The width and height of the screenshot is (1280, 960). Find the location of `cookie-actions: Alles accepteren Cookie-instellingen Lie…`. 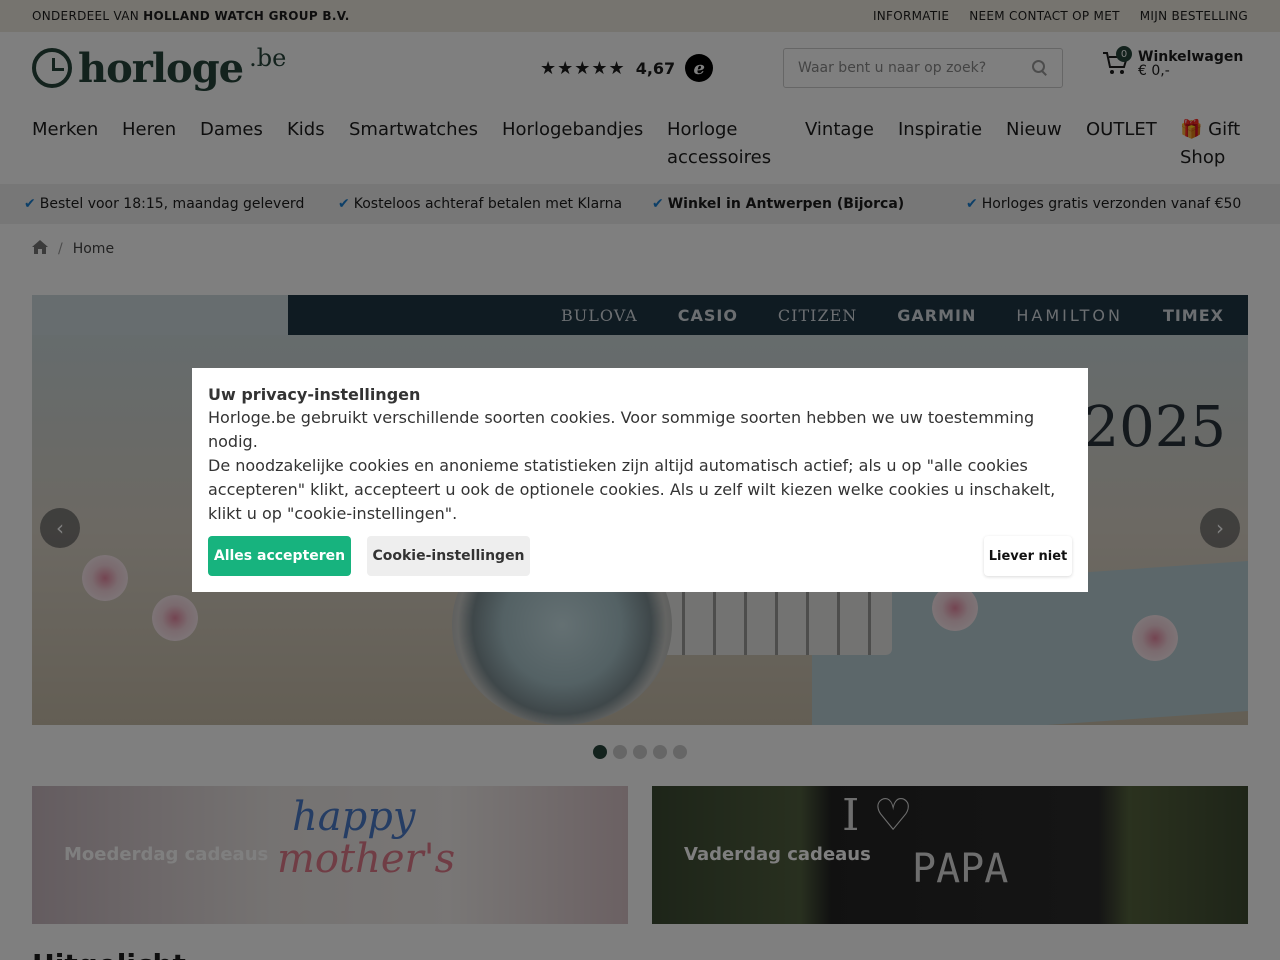

cookie-actions: Alles accepteren Cookie-instellingen Lie… is located at coordinates (640, 556).